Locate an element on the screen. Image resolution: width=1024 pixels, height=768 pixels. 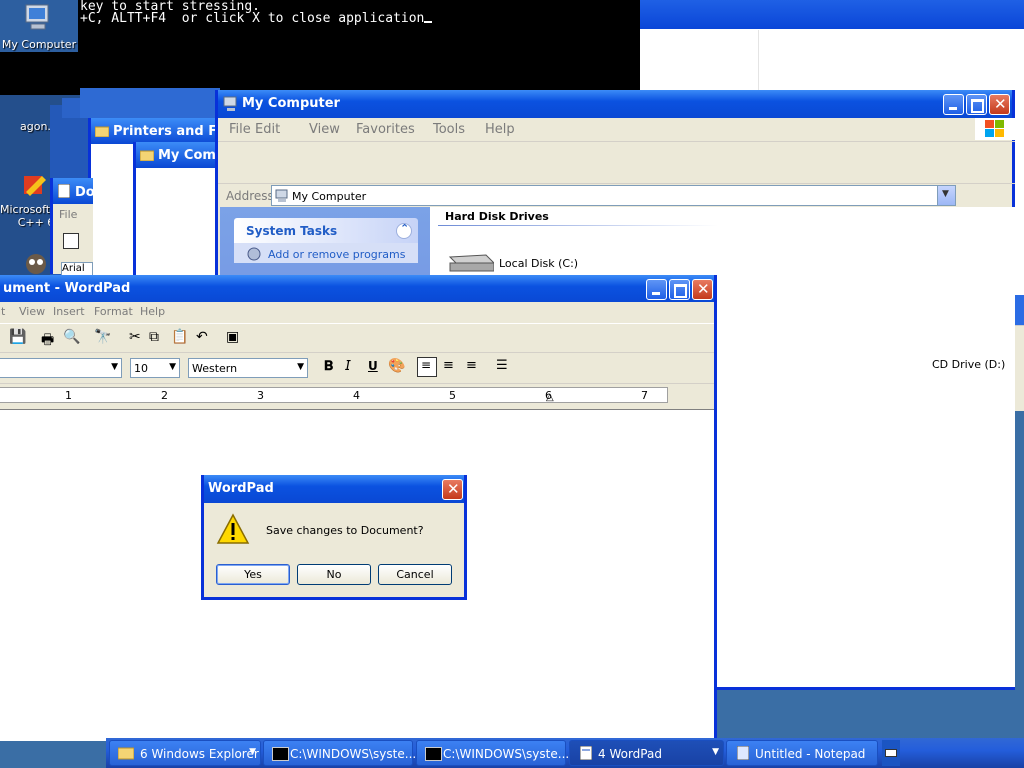
section-divider is located at coordinates (578, 225).